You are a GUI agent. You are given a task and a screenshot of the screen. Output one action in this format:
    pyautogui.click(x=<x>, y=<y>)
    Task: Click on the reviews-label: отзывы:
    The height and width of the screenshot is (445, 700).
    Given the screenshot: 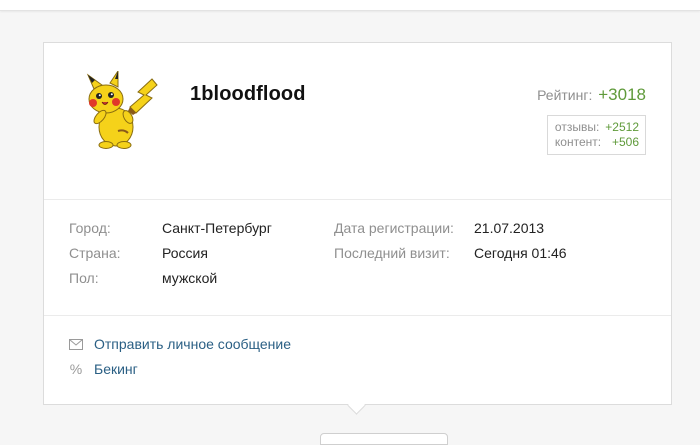 What is the action you would take?
    pyautogui.click(x=577, y=127)
    